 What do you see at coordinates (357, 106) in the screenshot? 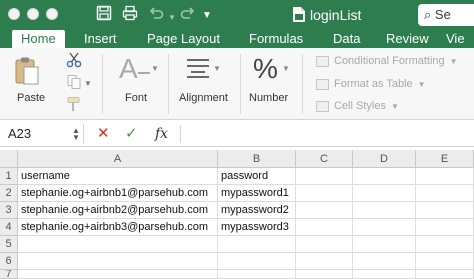
I see `cell-styles-button: Cell Styles ▼` at bounding box center [357, 106].